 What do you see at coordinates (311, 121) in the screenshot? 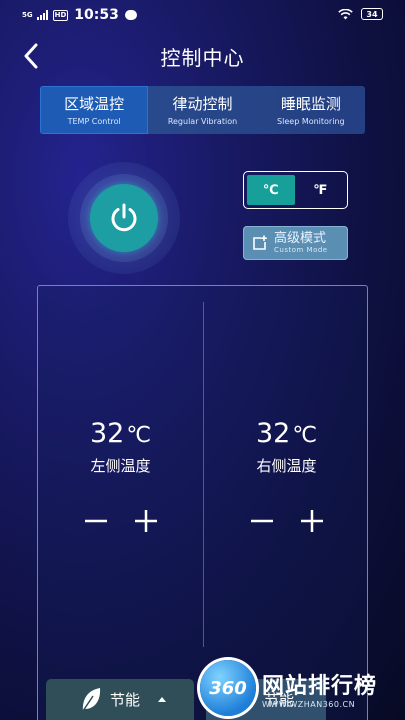
I see `tab-sublabel: Sleep Monitoring` at bounding box center [311, 121].